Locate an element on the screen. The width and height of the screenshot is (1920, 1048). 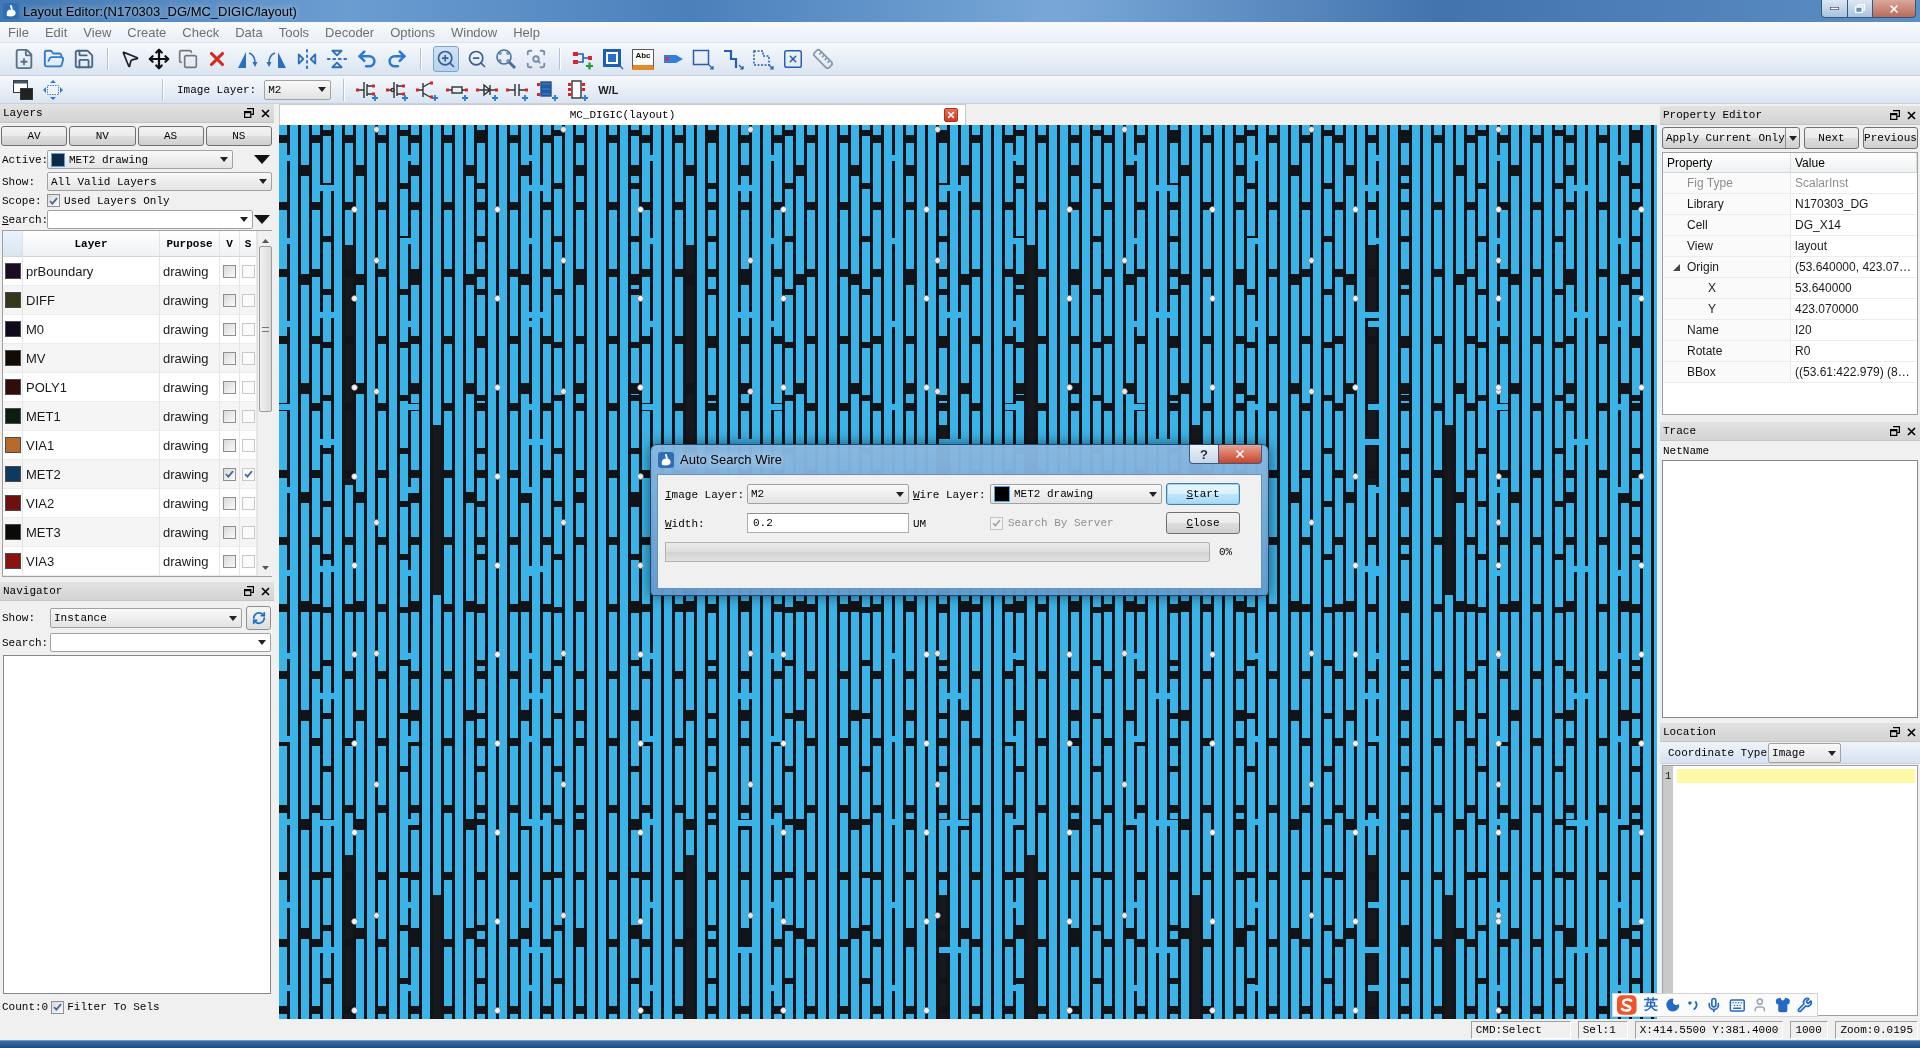
minimize-button is located at coordinates (1834, 9).